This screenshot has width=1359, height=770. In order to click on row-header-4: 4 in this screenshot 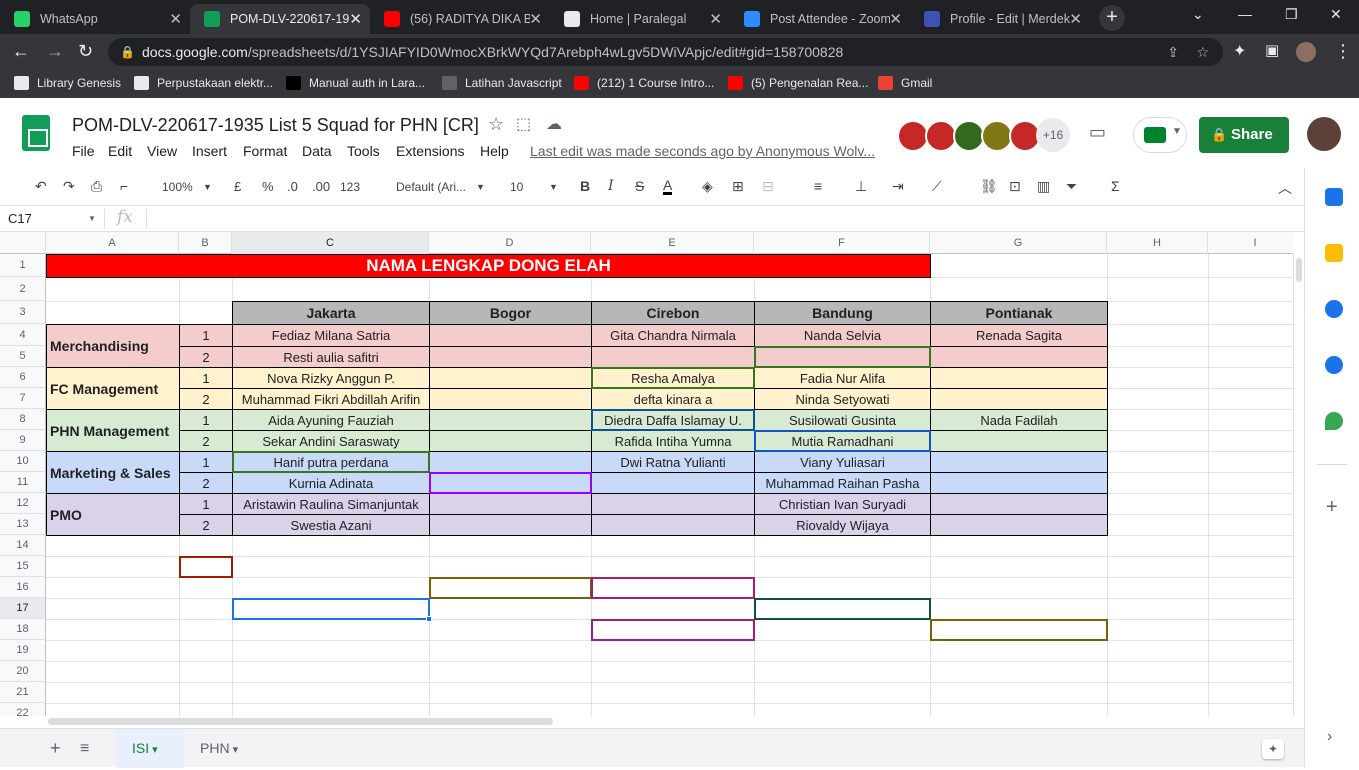, I will do `click(23, 335)`.